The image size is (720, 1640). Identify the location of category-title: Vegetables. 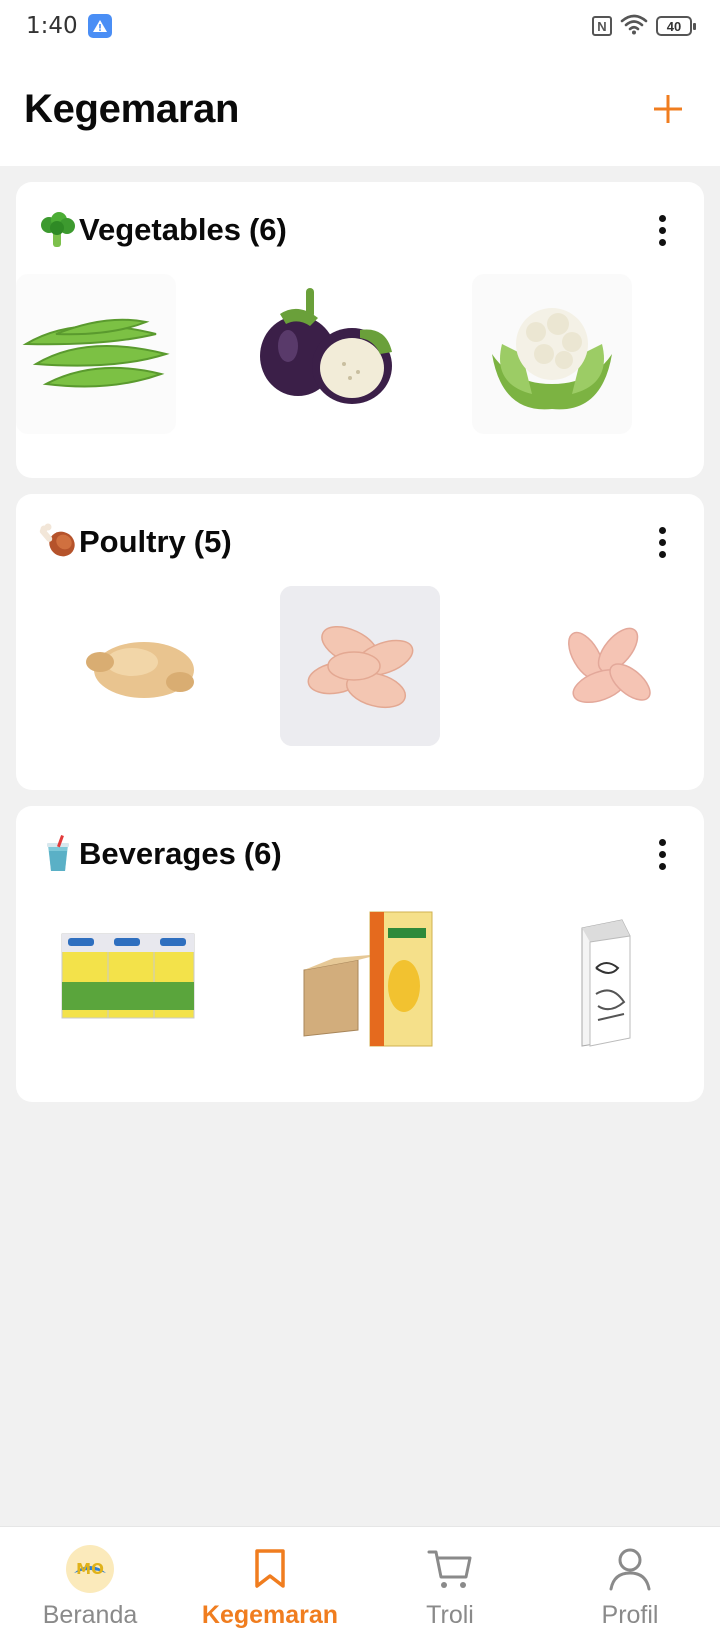
(160, 229).